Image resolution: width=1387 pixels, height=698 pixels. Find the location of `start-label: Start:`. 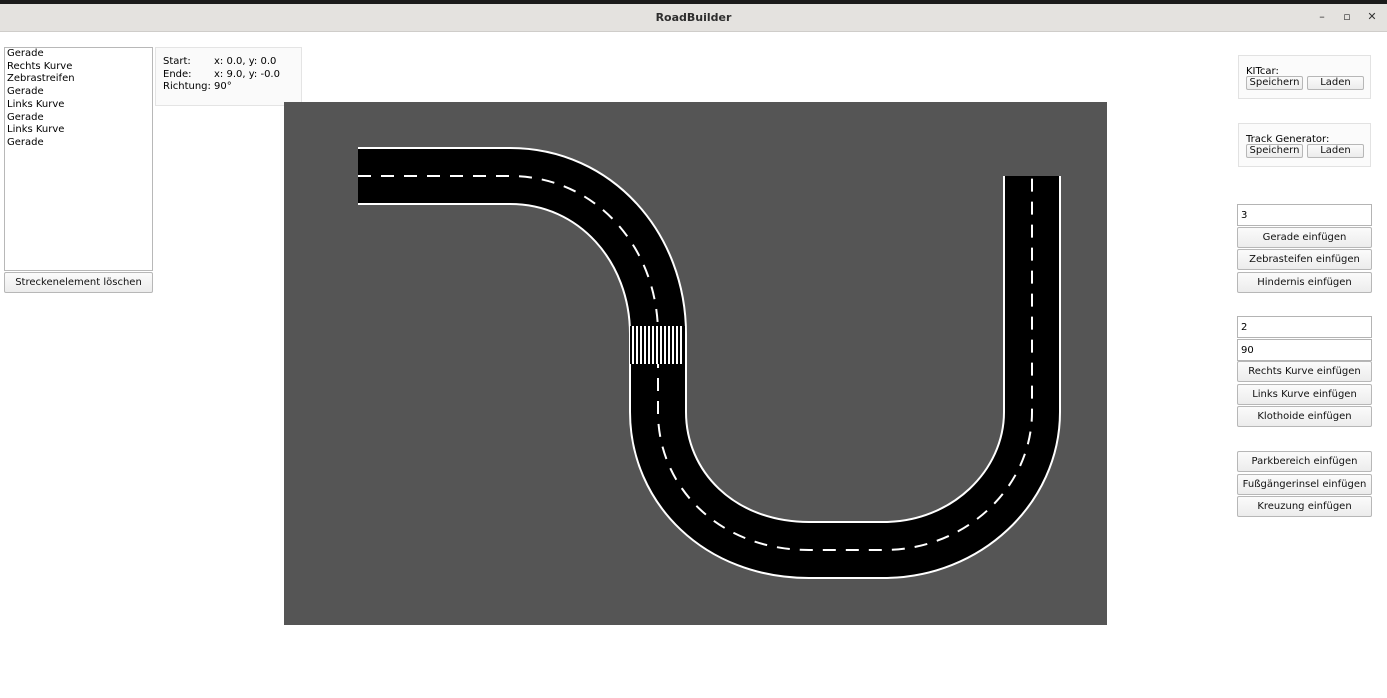

start-label: Start: is located at coordinates (177, 61).